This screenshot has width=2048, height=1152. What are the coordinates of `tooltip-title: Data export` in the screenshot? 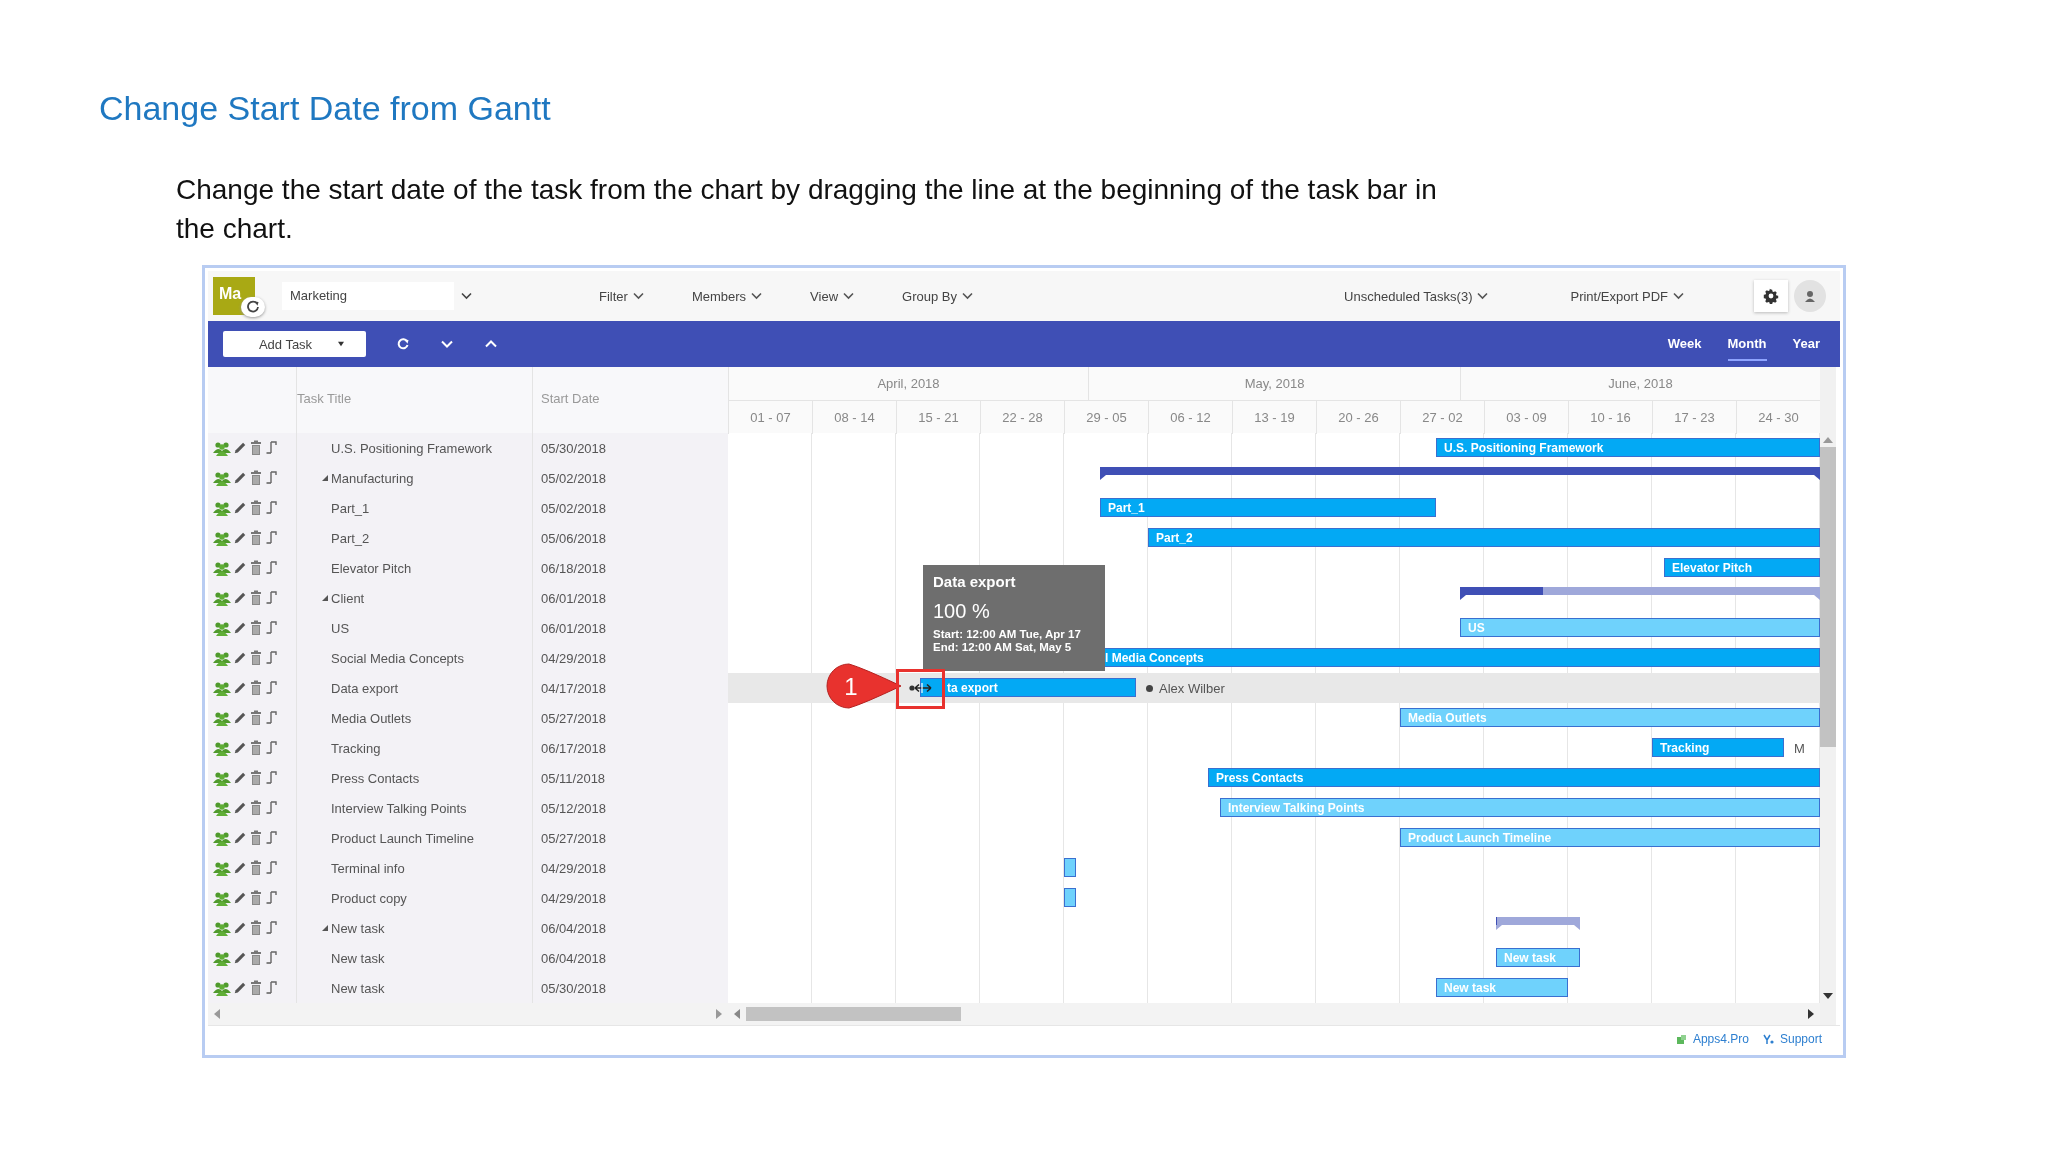 It's located at (975, 581).